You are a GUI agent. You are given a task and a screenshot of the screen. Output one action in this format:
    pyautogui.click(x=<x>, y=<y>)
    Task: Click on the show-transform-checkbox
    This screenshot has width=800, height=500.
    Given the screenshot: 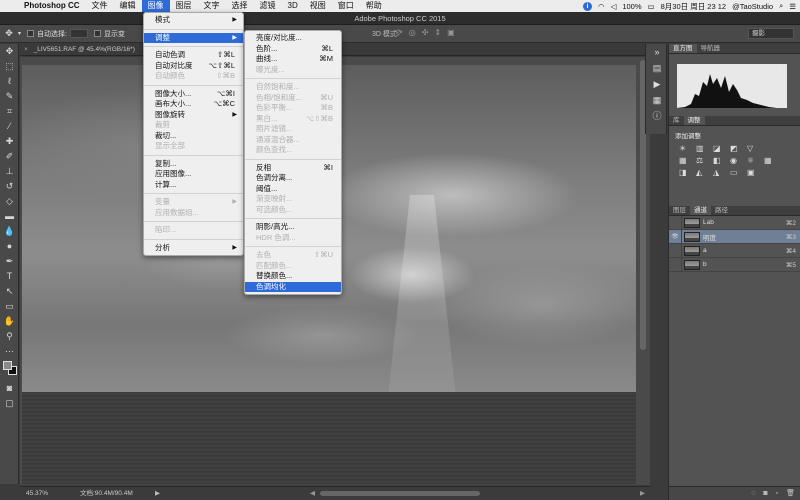 What is the action you would take?
    pyautogui.click(x=97, y=33)
    